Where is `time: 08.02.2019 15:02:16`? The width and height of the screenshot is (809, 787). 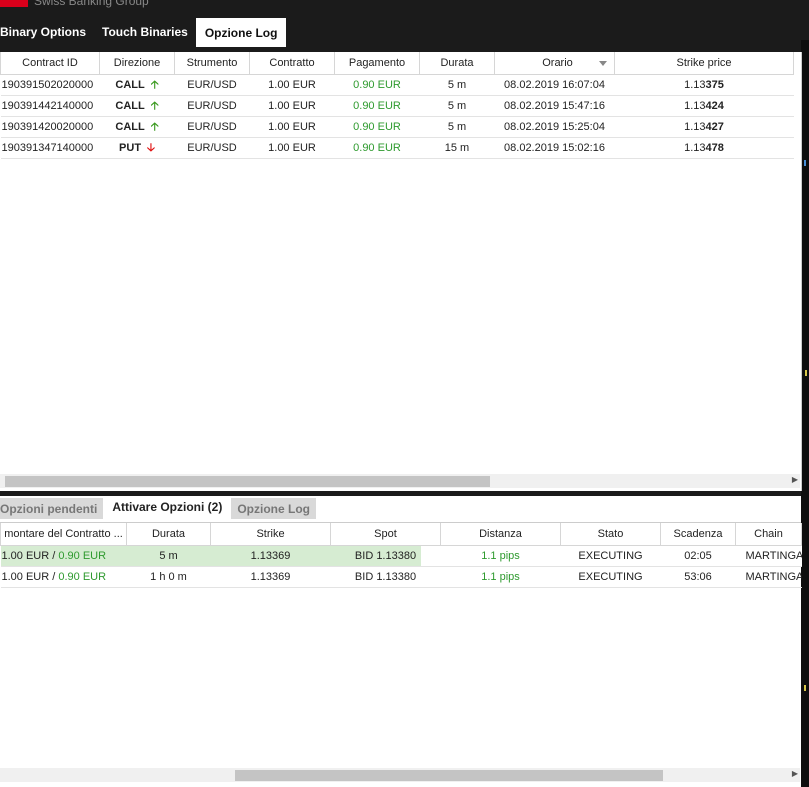 time: 08.02.2019 15:02:16 is located at coordinates (554, 148).